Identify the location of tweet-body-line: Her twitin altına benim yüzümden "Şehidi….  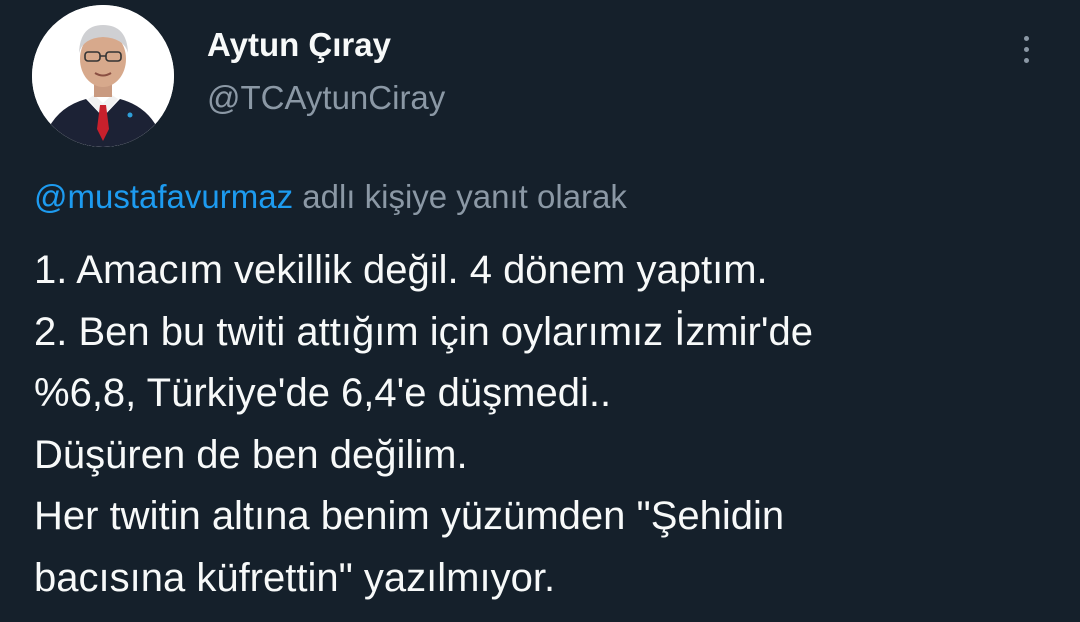
(409, 516).